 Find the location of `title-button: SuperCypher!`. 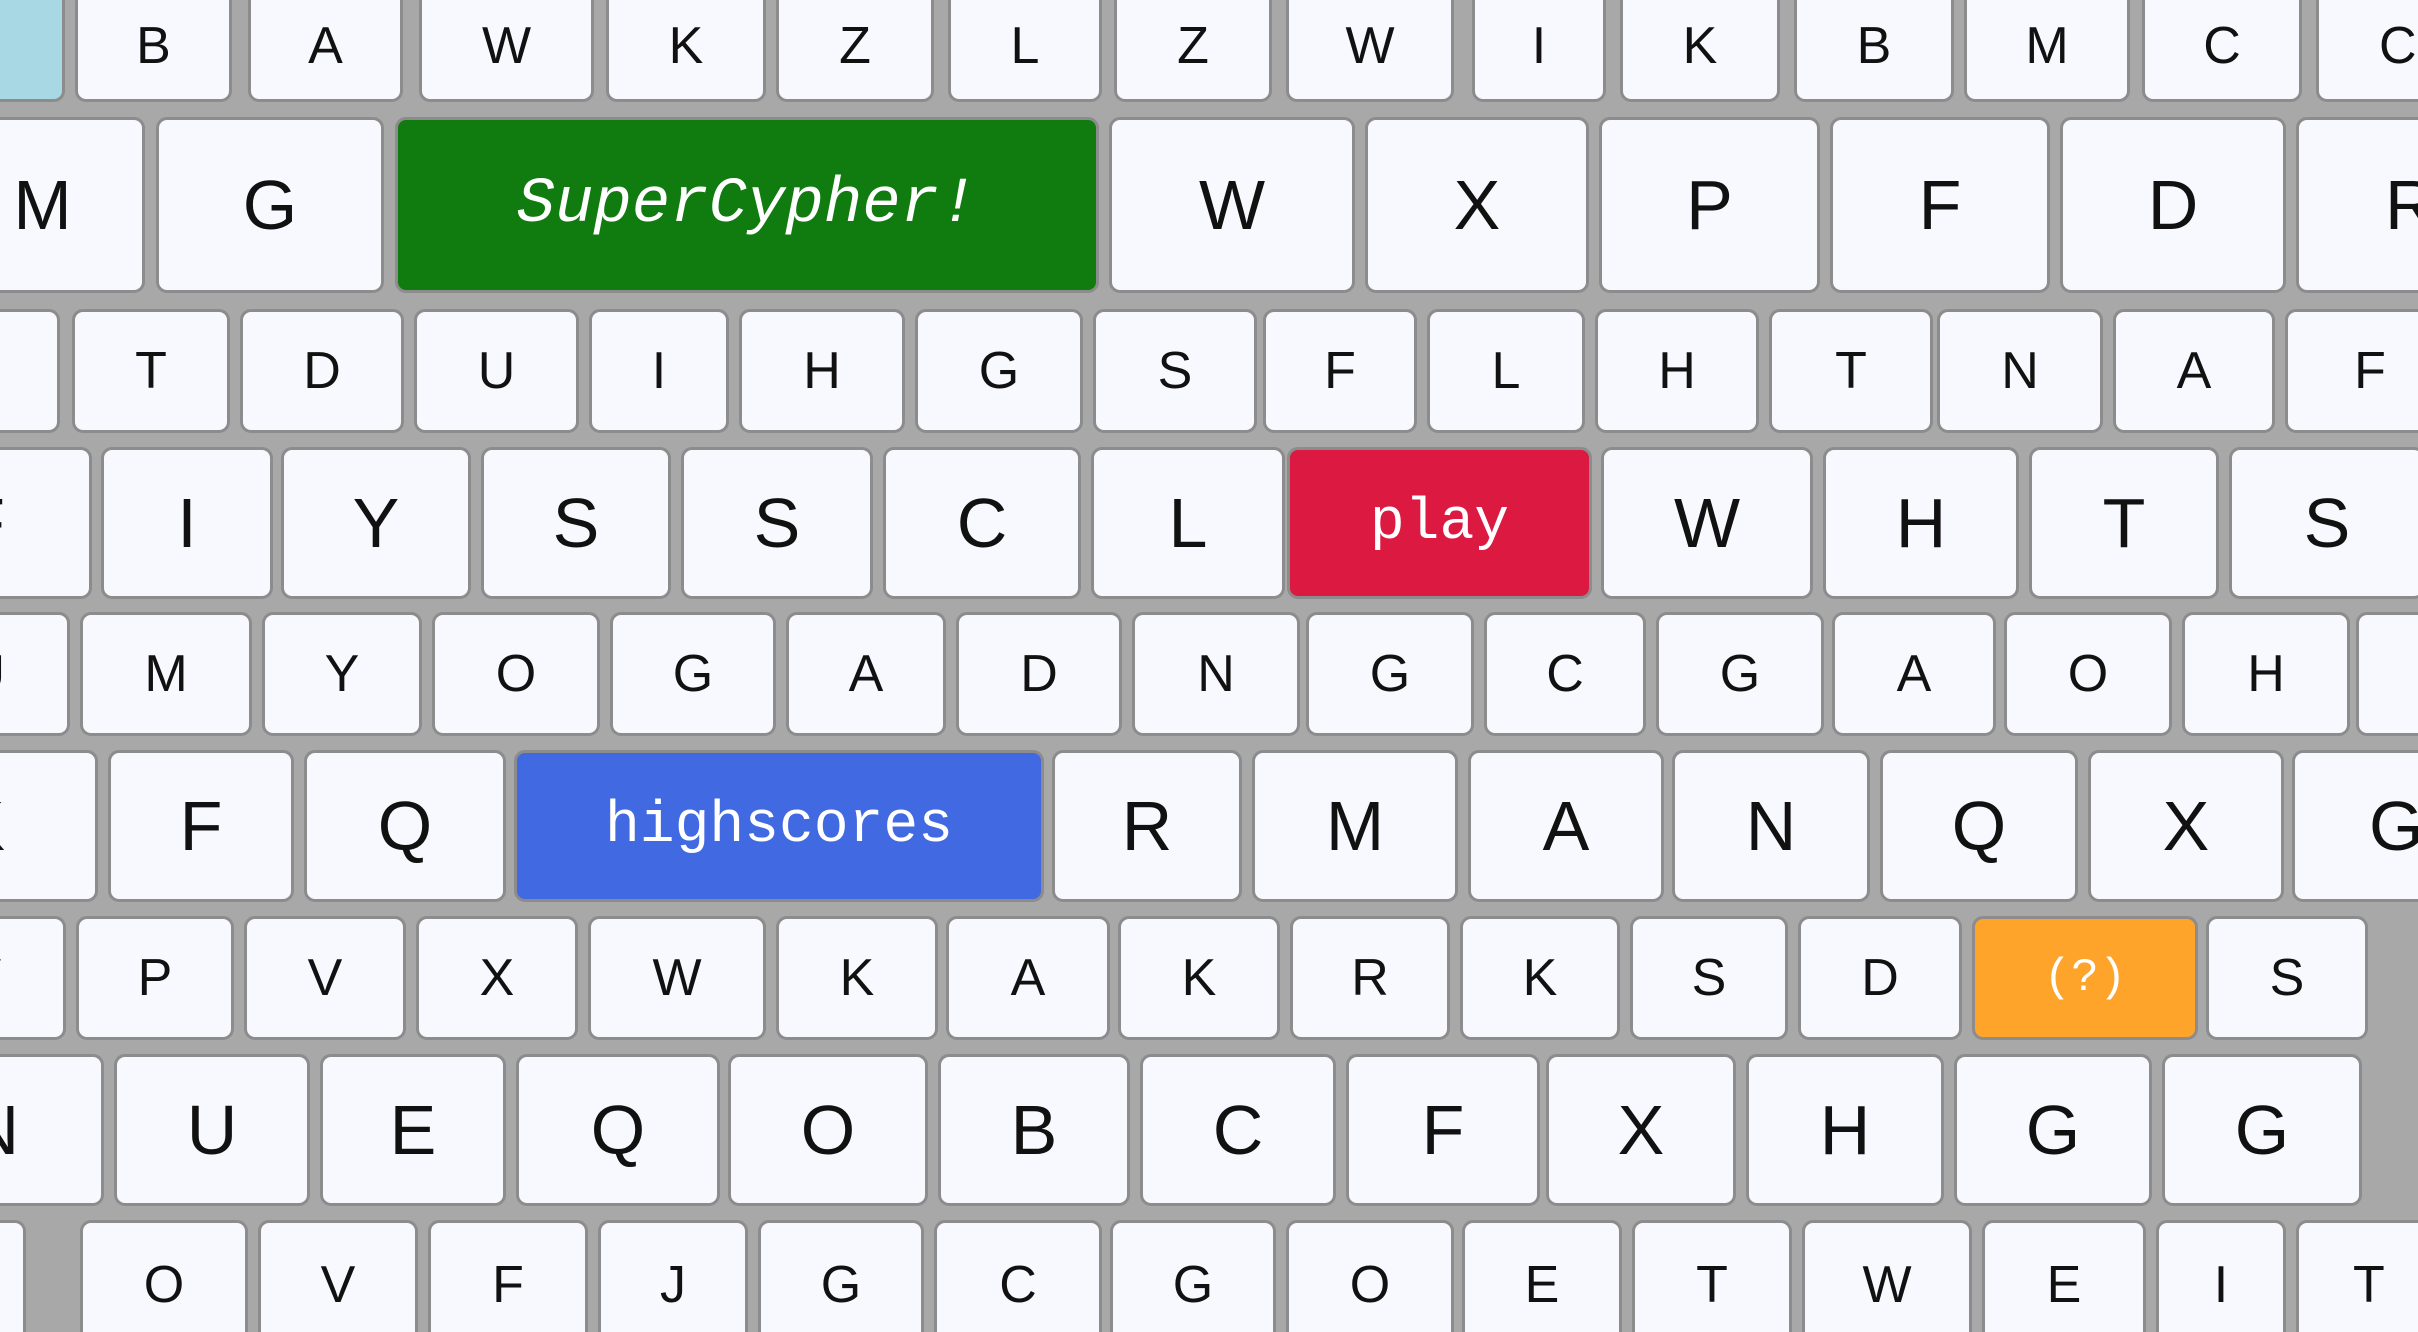

title-button: SuperCypher! is located at coordinates (747, 205).